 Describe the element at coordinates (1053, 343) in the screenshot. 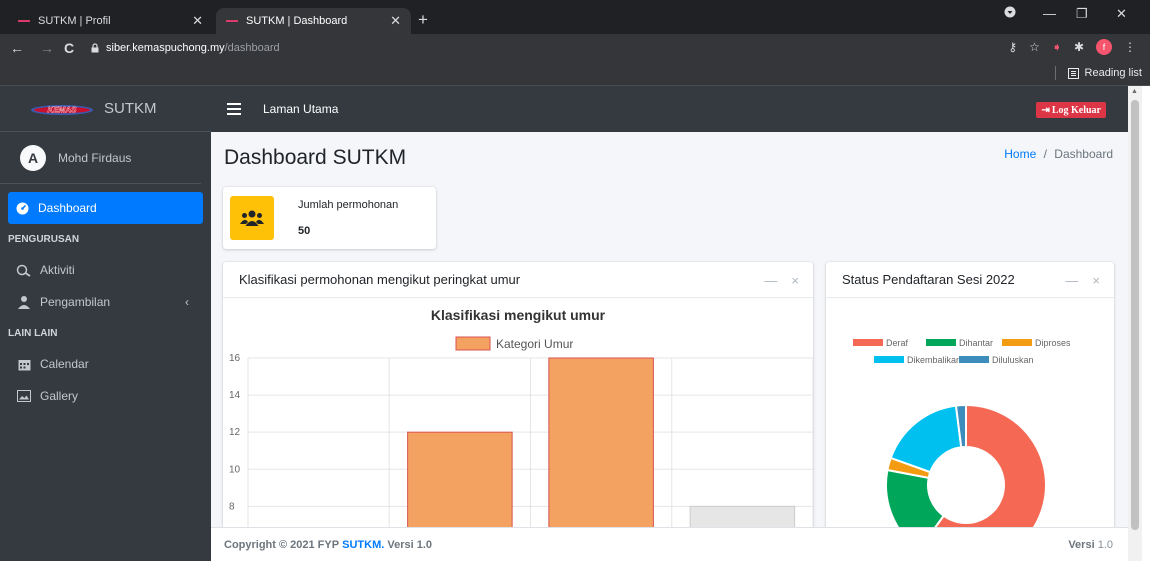

I see `legend-label: Diproses` at that location.